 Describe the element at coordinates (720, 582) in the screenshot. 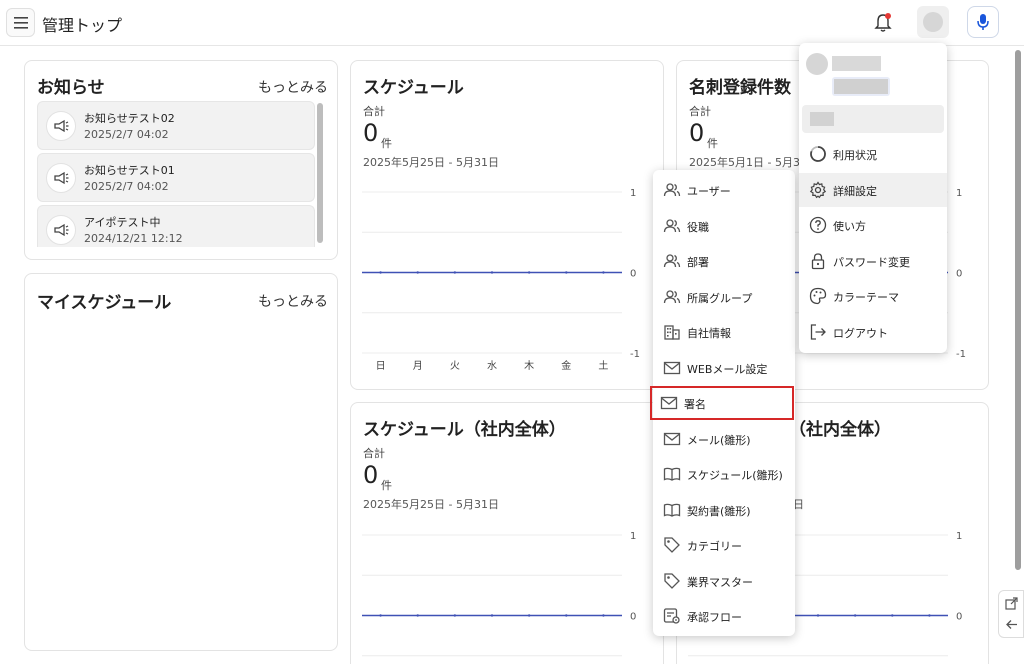

I see `settings-menu-item-label: 業界マスター` at that location.